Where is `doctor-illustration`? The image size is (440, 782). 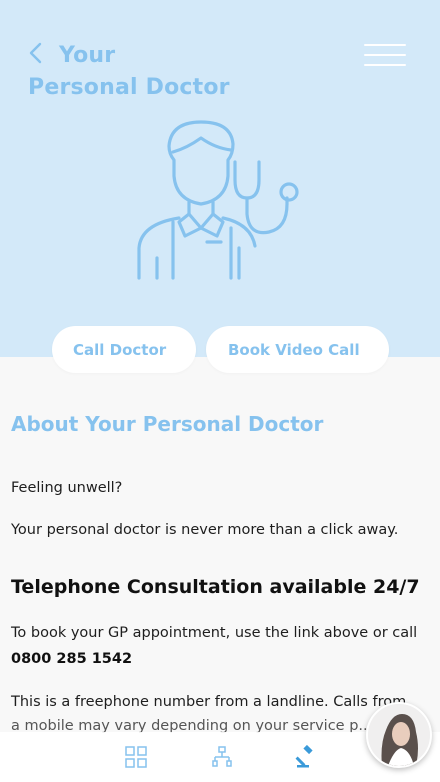 doctor-illustration is located at coordinates (218, 200).